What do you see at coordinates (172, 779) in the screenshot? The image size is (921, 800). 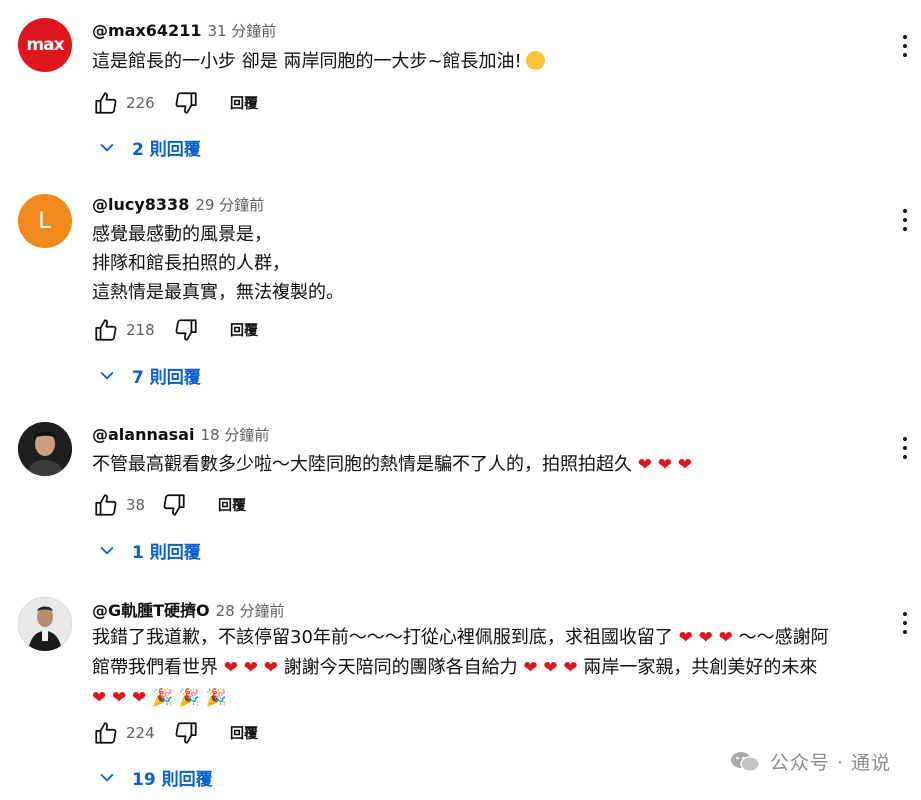 I see `replies-count: 19 則回覆` at bounding box center [172, 779].